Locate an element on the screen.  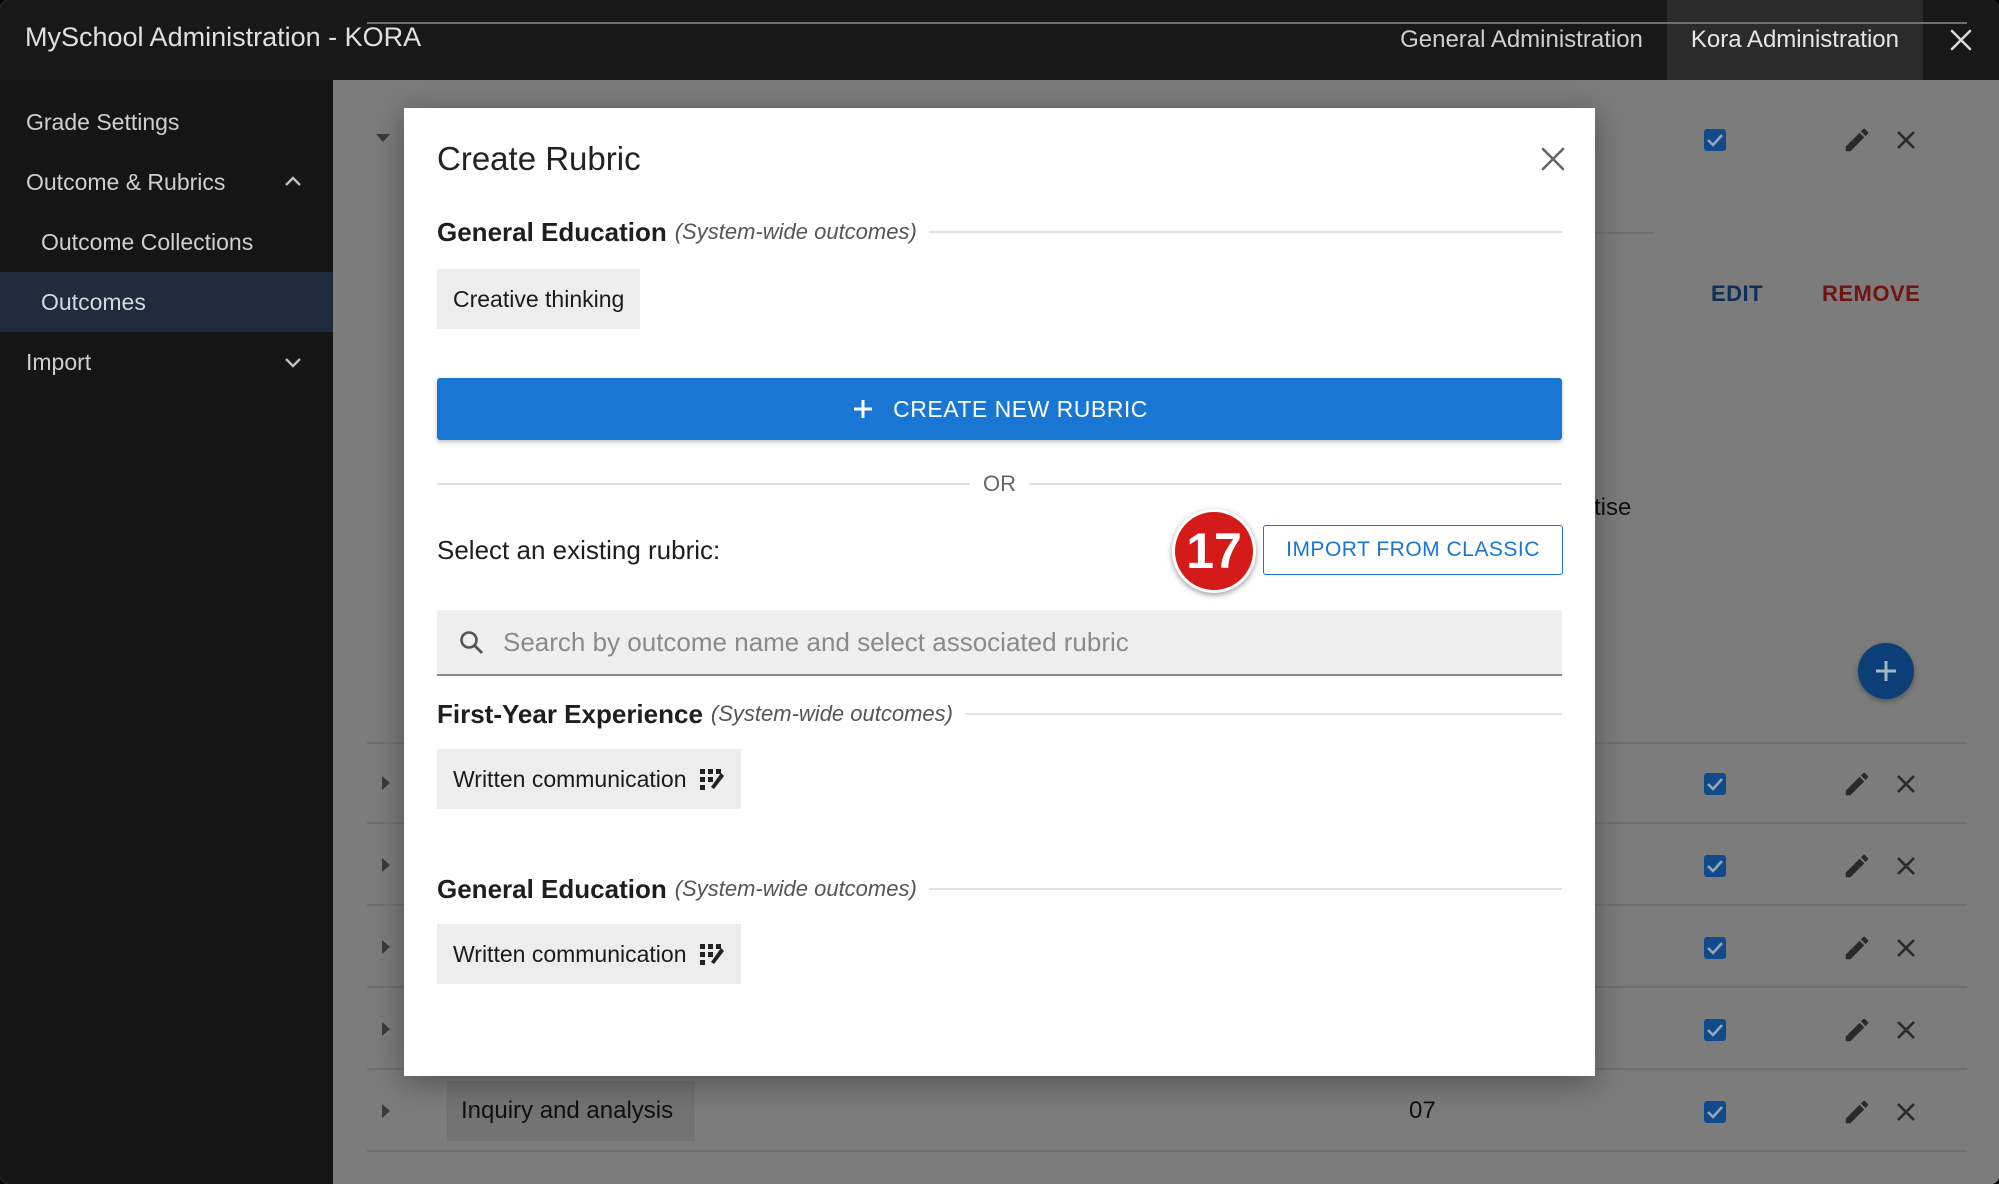
table-row is located at coordinates (1167, 62).